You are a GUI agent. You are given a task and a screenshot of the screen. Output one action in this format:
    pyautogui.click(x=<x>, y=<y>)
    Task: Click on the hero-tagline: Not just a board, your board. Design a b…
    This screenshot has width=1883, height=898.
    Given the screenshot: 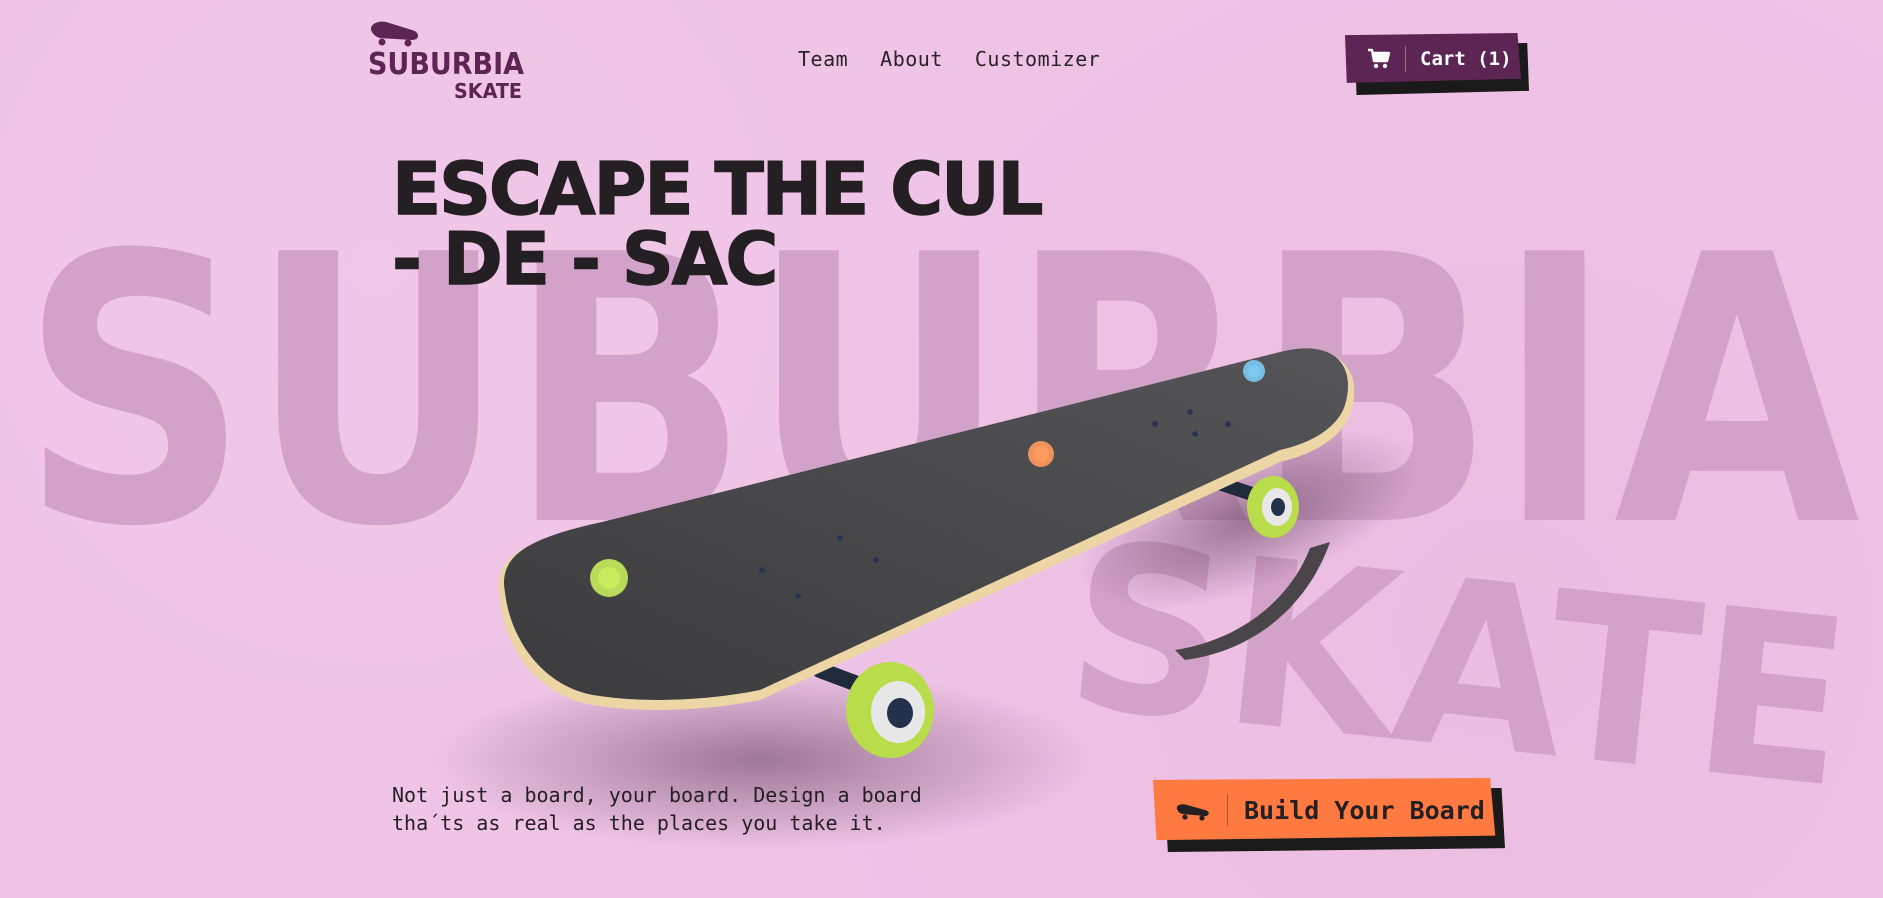 What is the action you would take?
    pyautogui.click(x=672, y=809)
    